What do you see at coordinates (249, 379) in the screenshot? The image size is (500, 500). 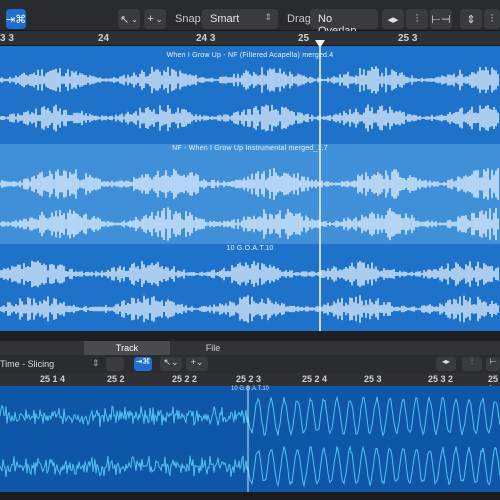 I see `ruler-tick: 25 2 3` at bounding box center [249, 379].